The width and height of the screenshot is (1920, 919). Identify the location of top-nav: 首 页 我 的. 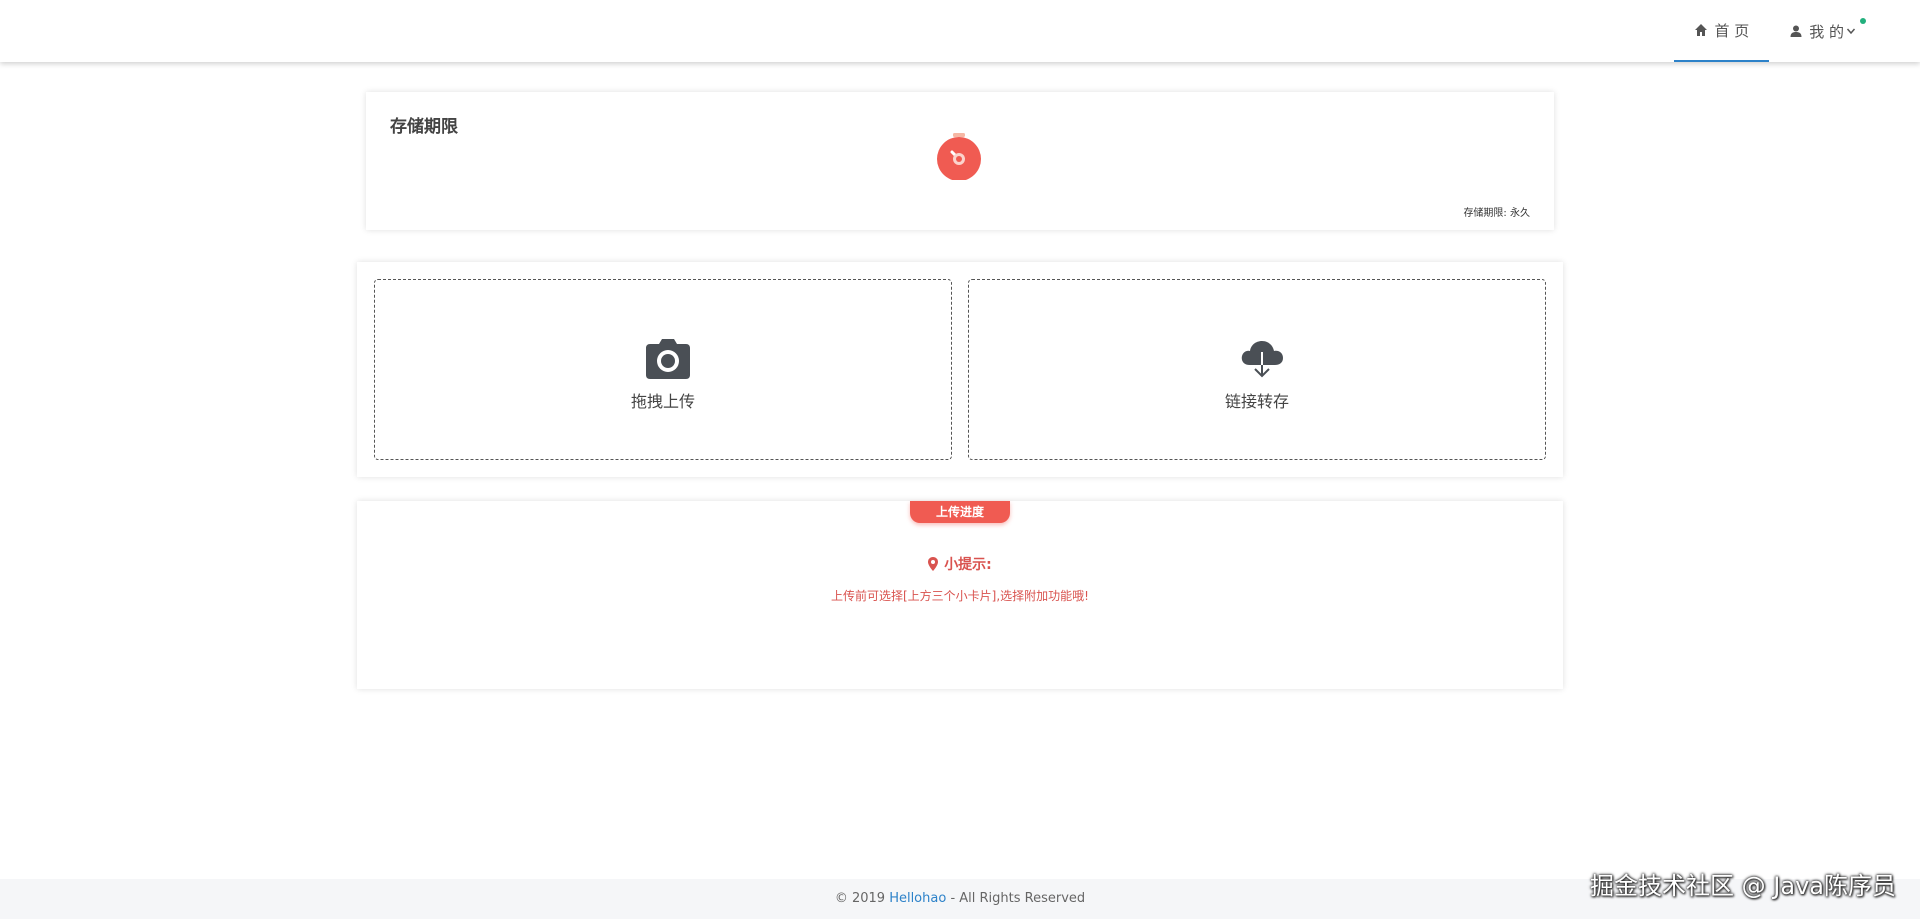
(1775, 31).